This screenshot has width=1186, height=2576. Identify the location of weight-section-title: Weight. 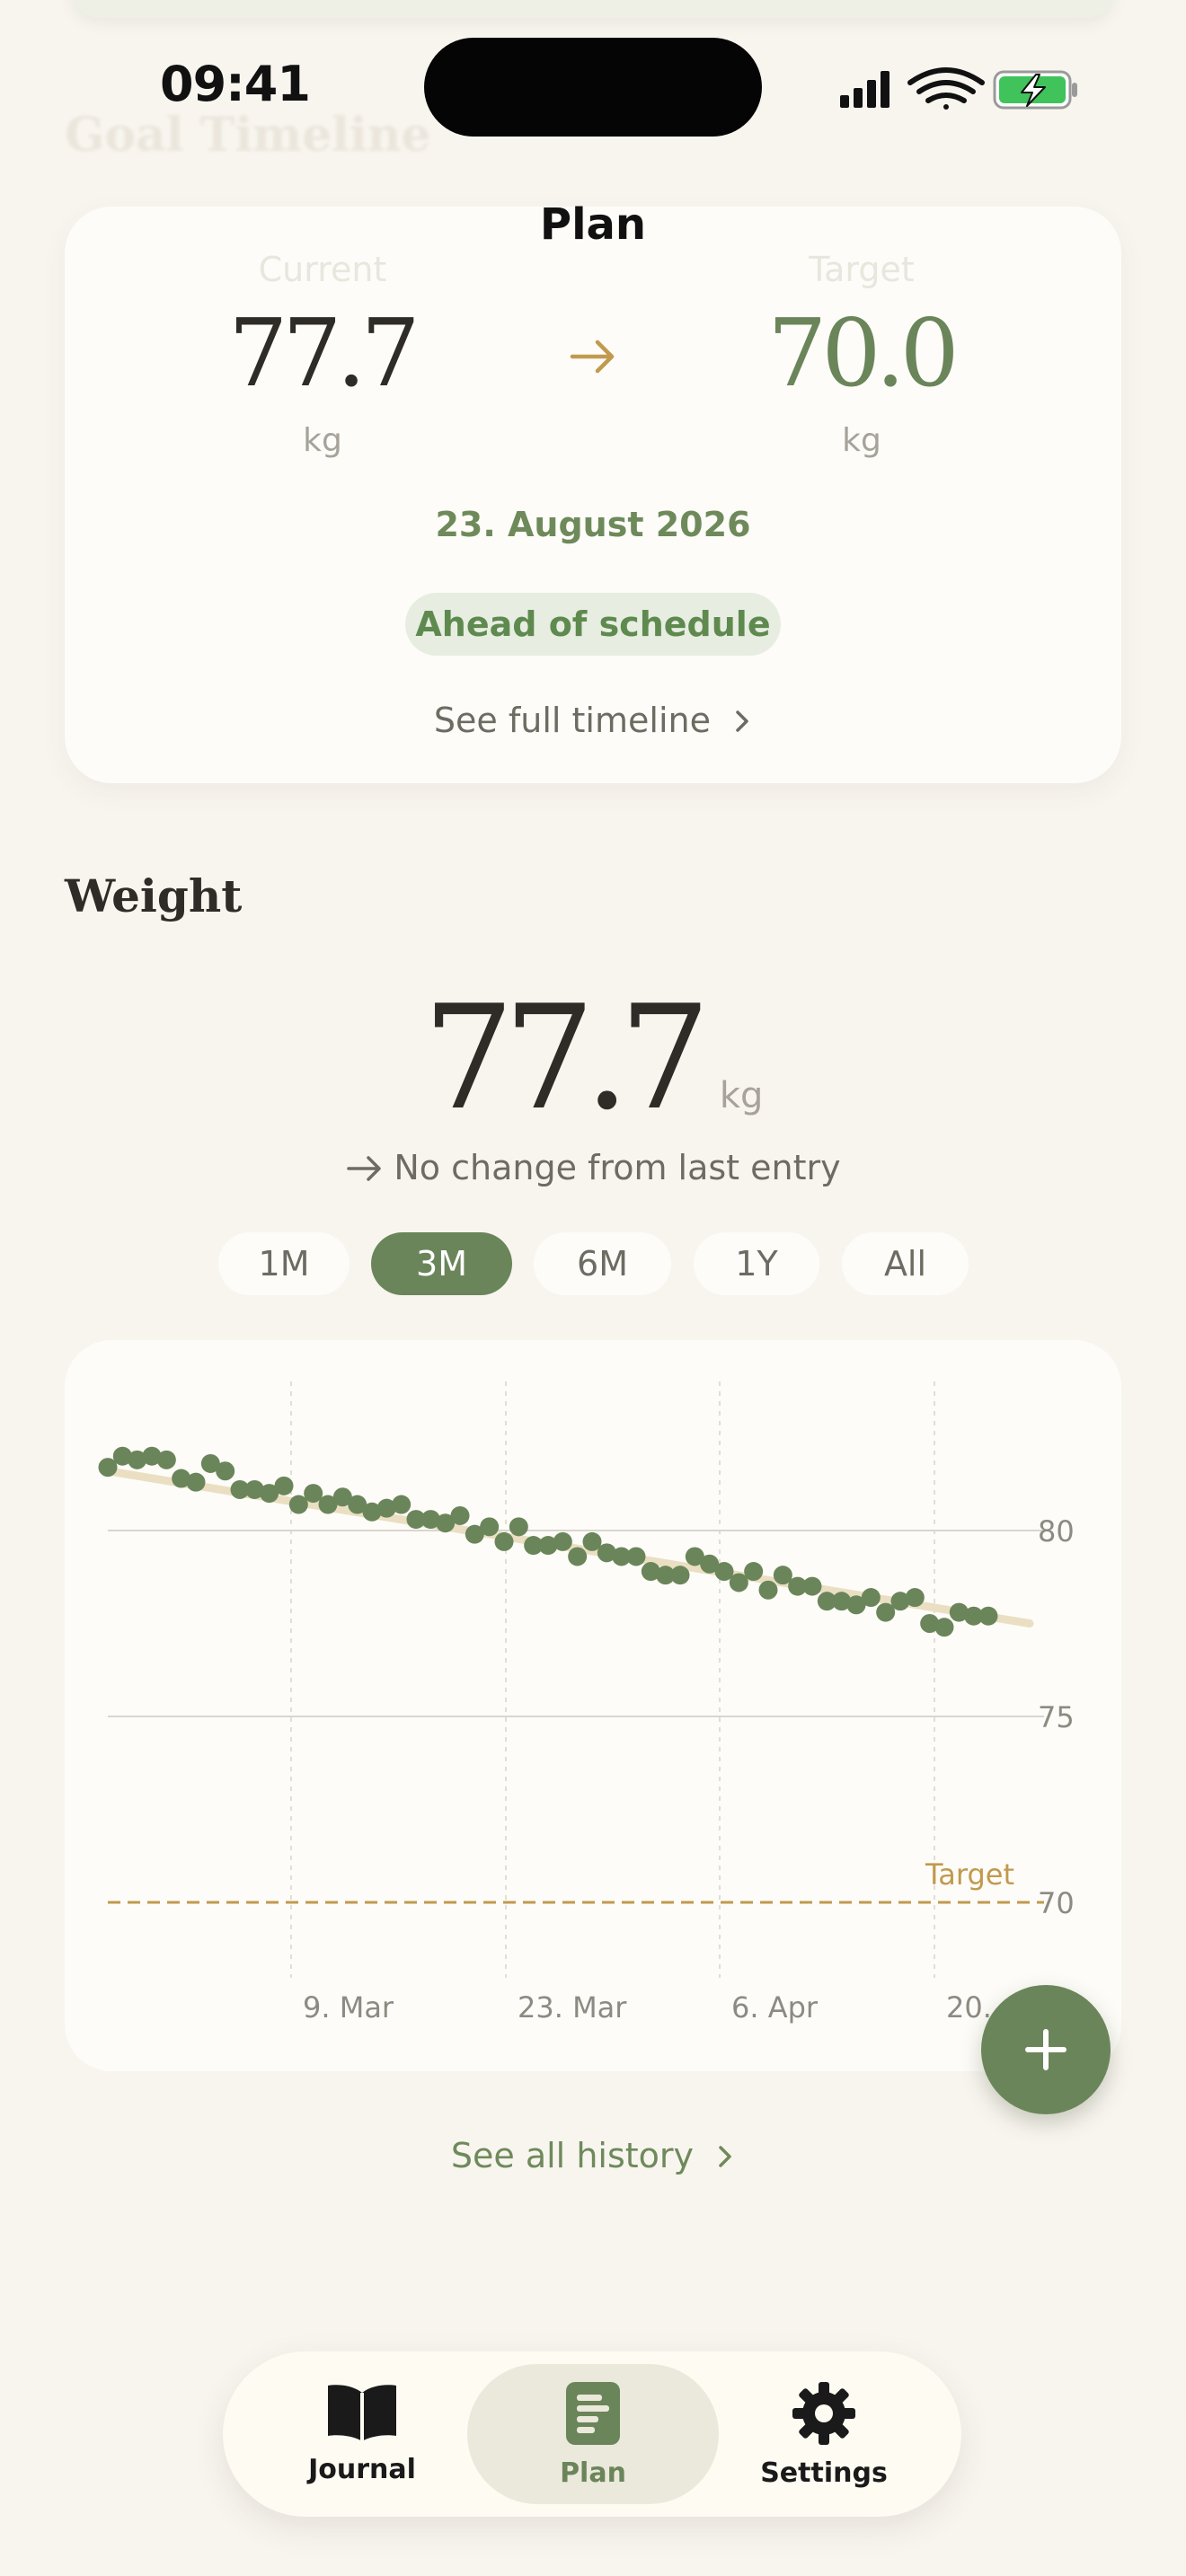
(154, 895).